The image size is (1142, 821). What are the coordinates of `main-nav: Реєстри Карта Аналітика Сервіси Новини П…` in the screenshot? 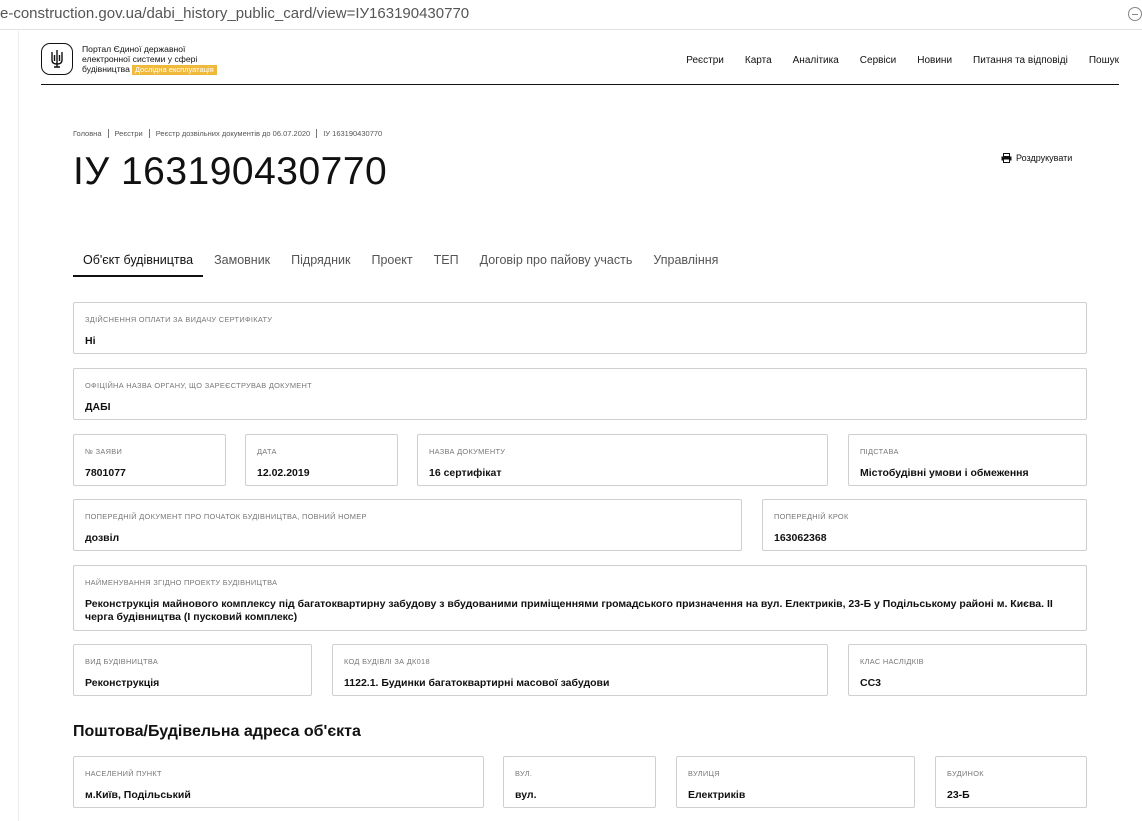 It's located at (902, 60).